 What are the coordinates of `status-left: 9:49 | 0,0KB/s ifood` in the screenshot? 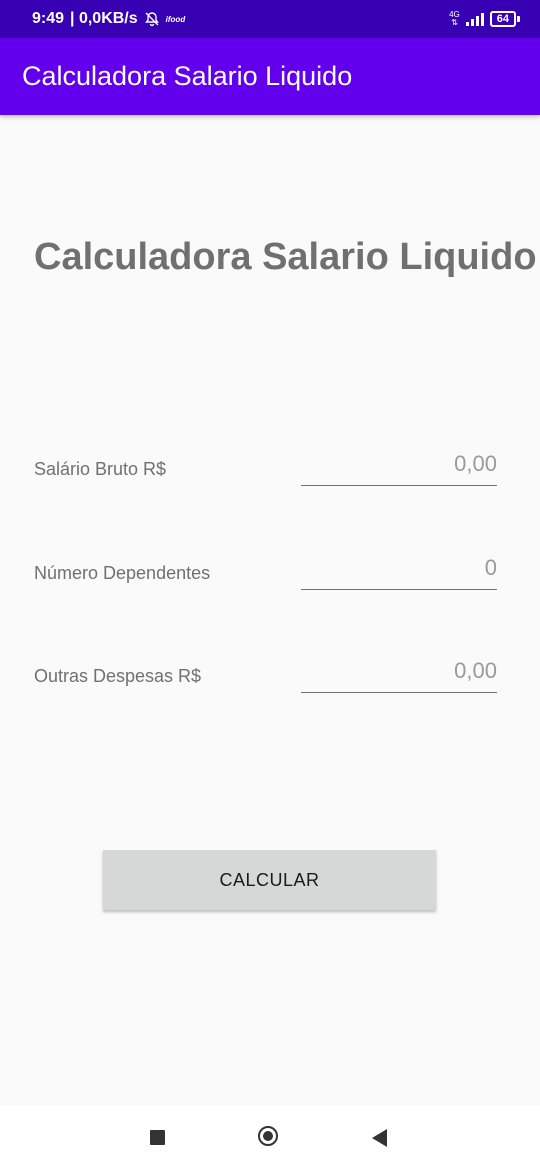 It's located at (108, 19).